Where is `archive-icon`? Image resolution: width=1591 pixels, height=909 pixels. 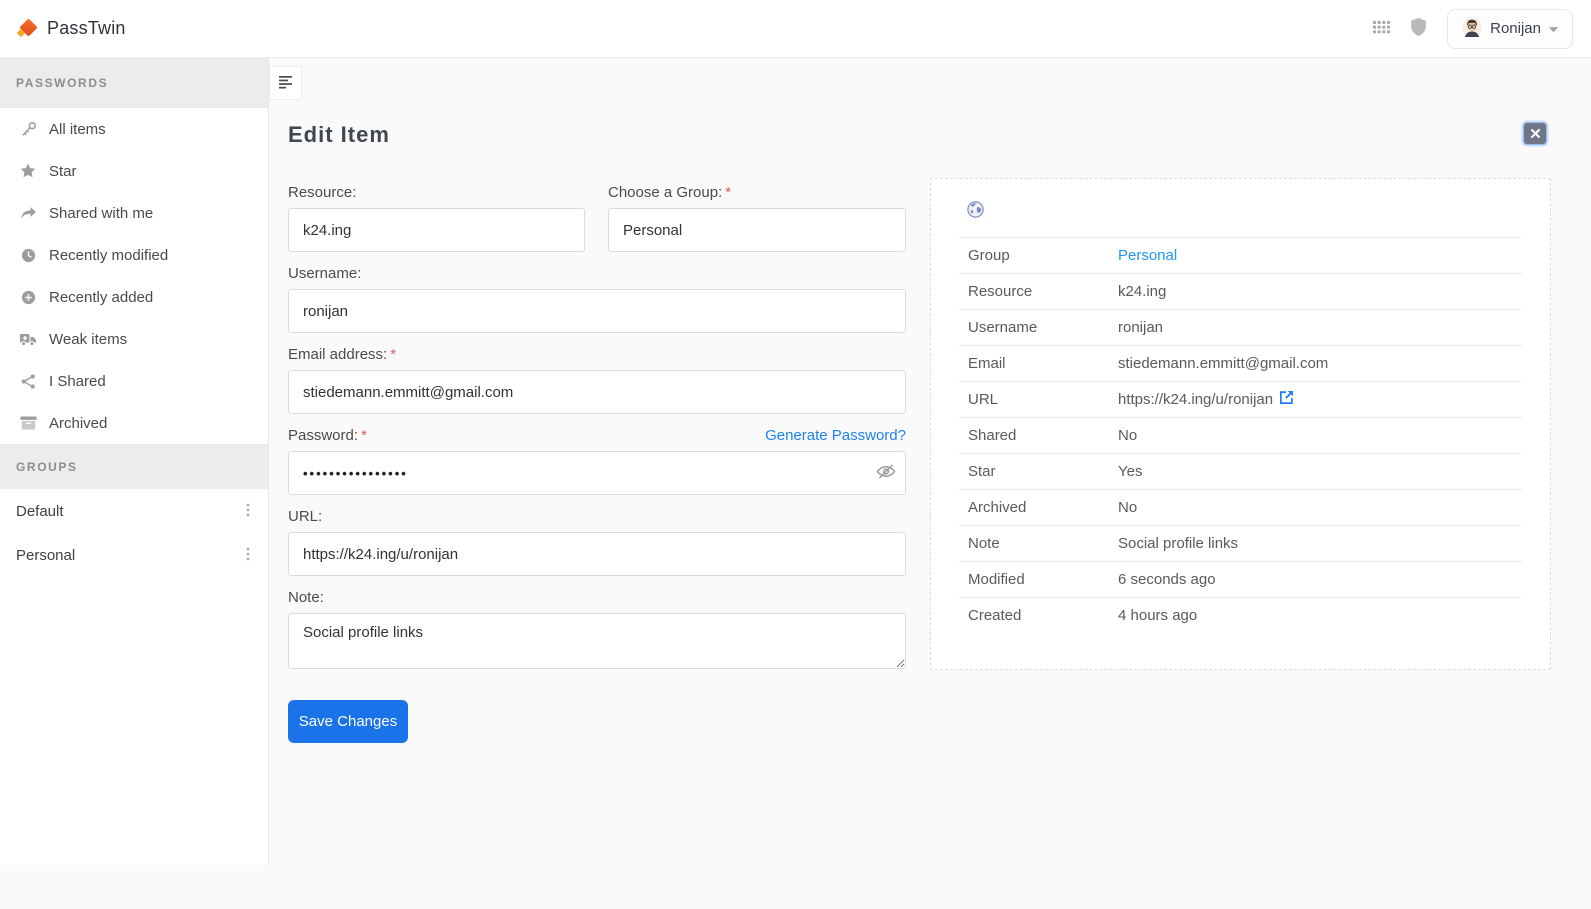 archive-icon is located at coordinates (28, 423).